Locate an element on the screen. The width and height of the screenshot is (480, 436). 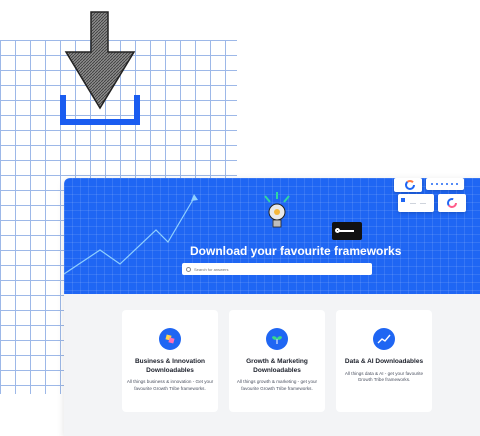
download-arrow-icon is located at coordinates (100, 60).